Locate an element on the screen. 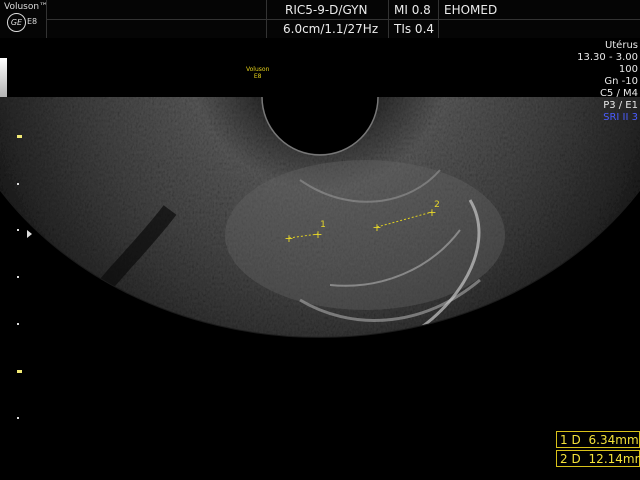 The height and width of the screenshot is (480, 640). caliper-2-label: 2 is located at coordinates (437, 205).